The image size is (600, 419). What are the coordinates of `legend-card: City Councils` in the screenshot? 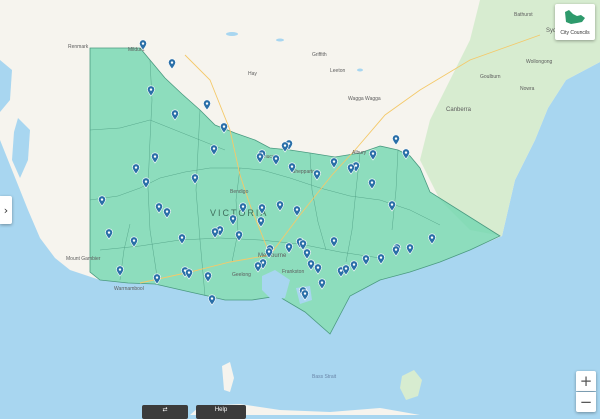 It's located at (575, 22).